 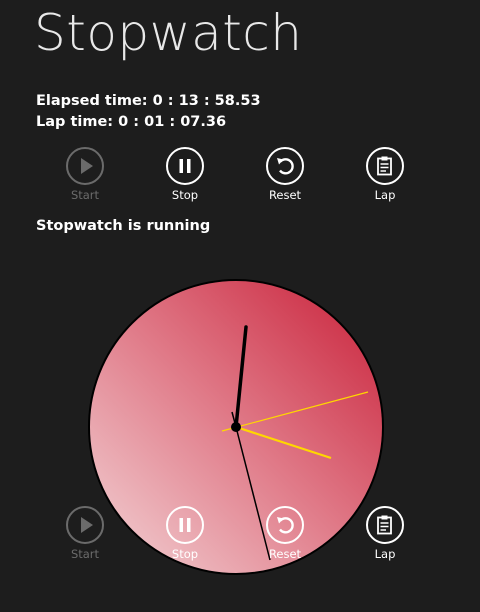 I want to click on overlay-stop-button: Stop, so click(x=185, y=536).